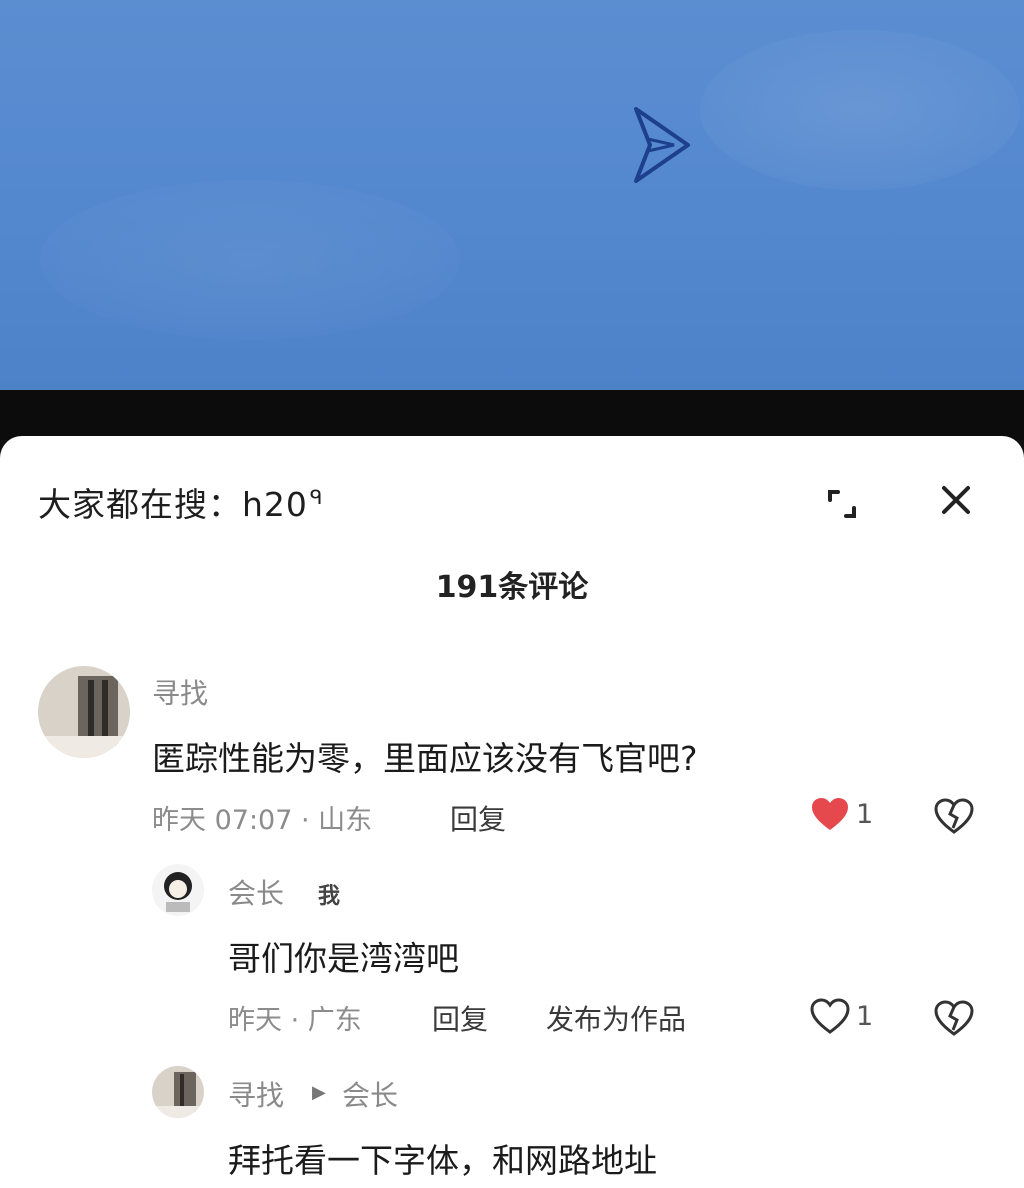  I want to click on publish-as-work-button: 发布为作品, so click(616, 1018).